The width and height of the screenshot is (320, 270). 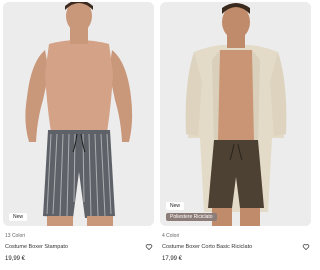 I want to click on product-price: 17,99 €, so click(x=172, y=259).